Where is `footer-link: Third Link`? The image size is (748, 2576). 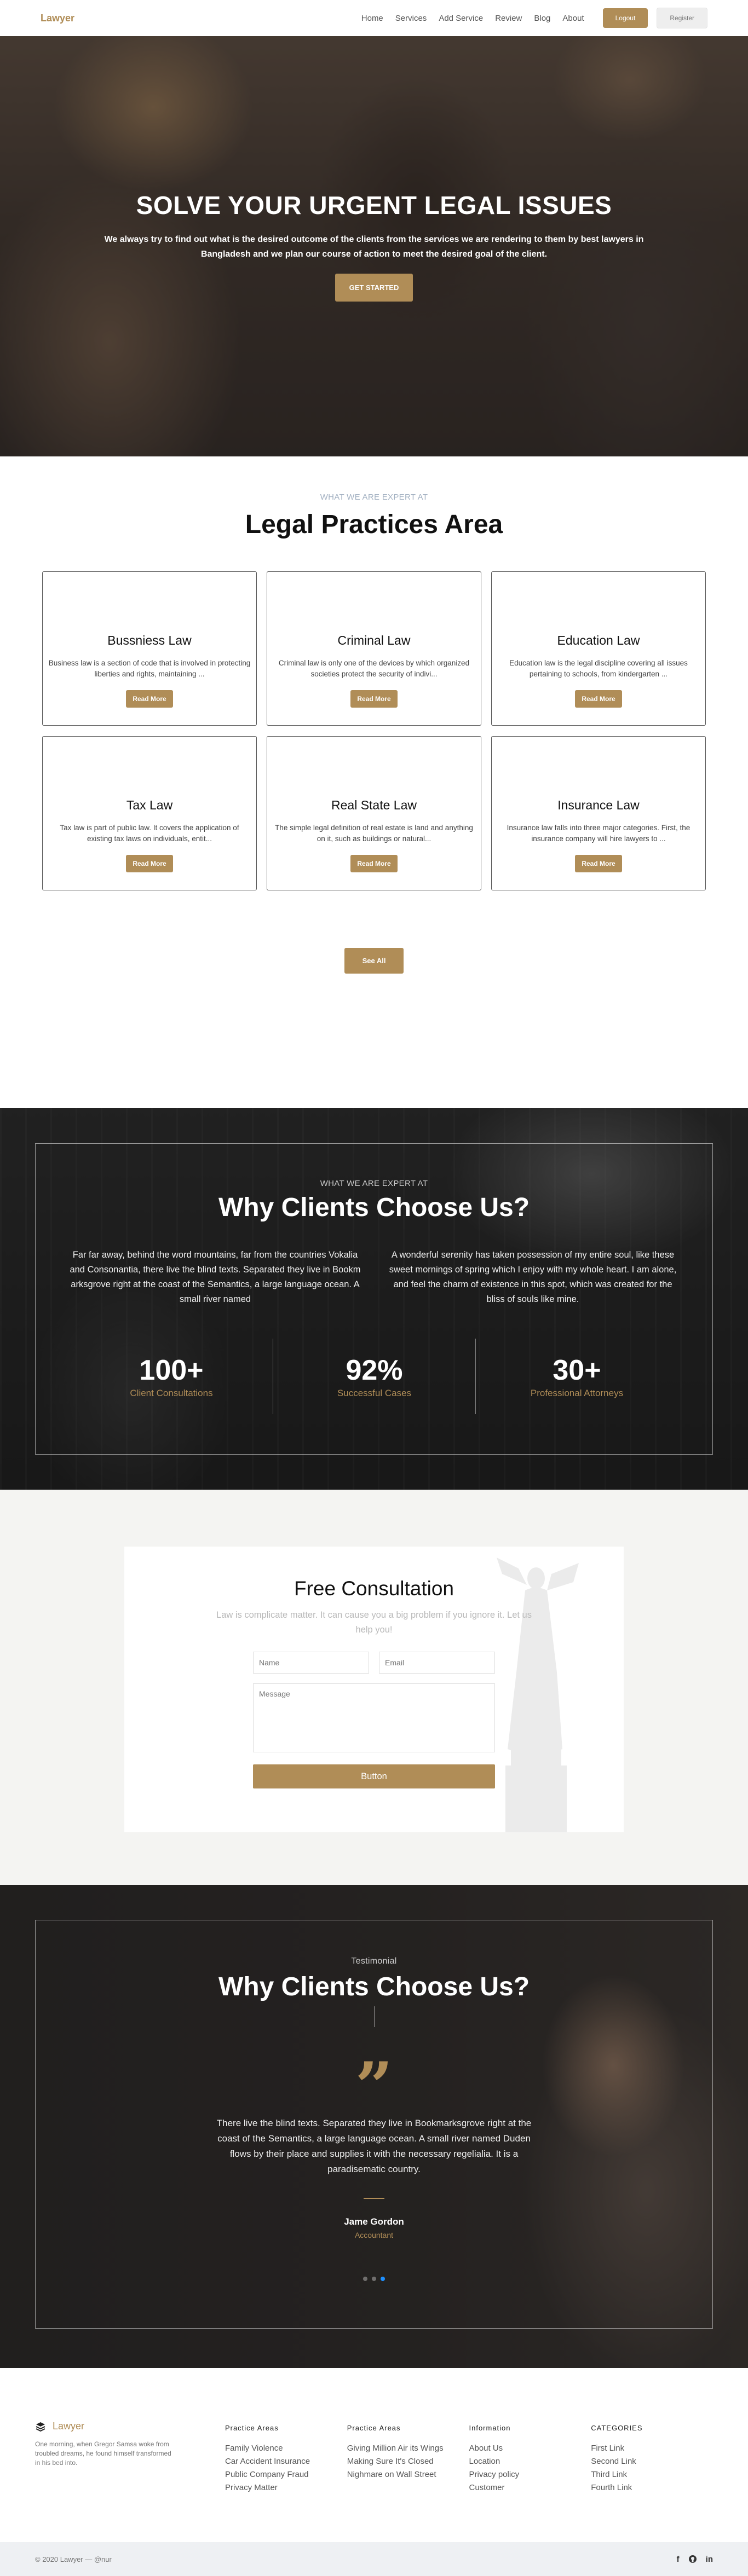
footer-link: Third Link is located at coordinates (652, 2474).